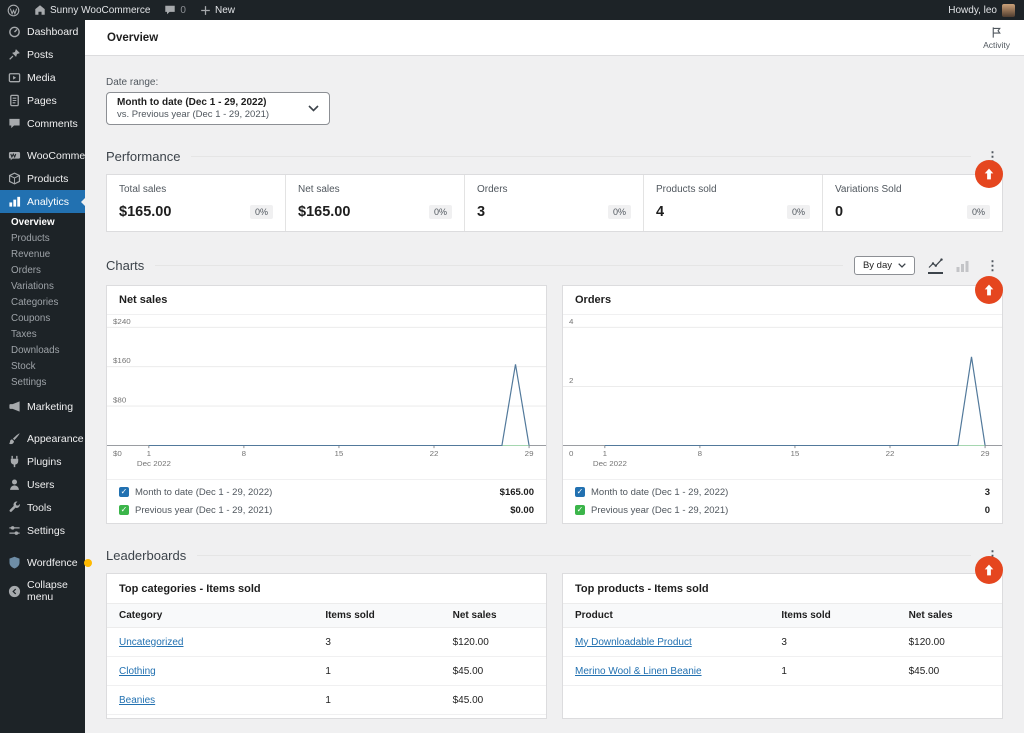  Describe the element at coordinates (143, 156) in the screenshot. I see `performance-title: Performance` at that location.